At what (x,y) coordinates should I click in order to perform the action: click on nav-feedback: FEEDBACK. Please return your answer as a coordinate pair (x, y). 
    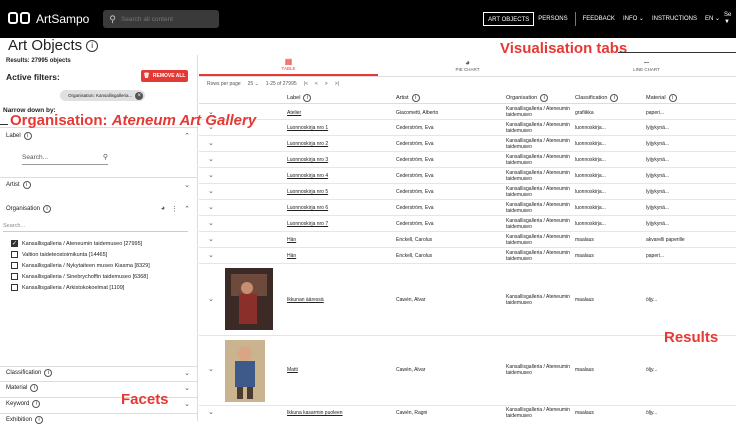
    Looking at the image, I should click on (599, 19).